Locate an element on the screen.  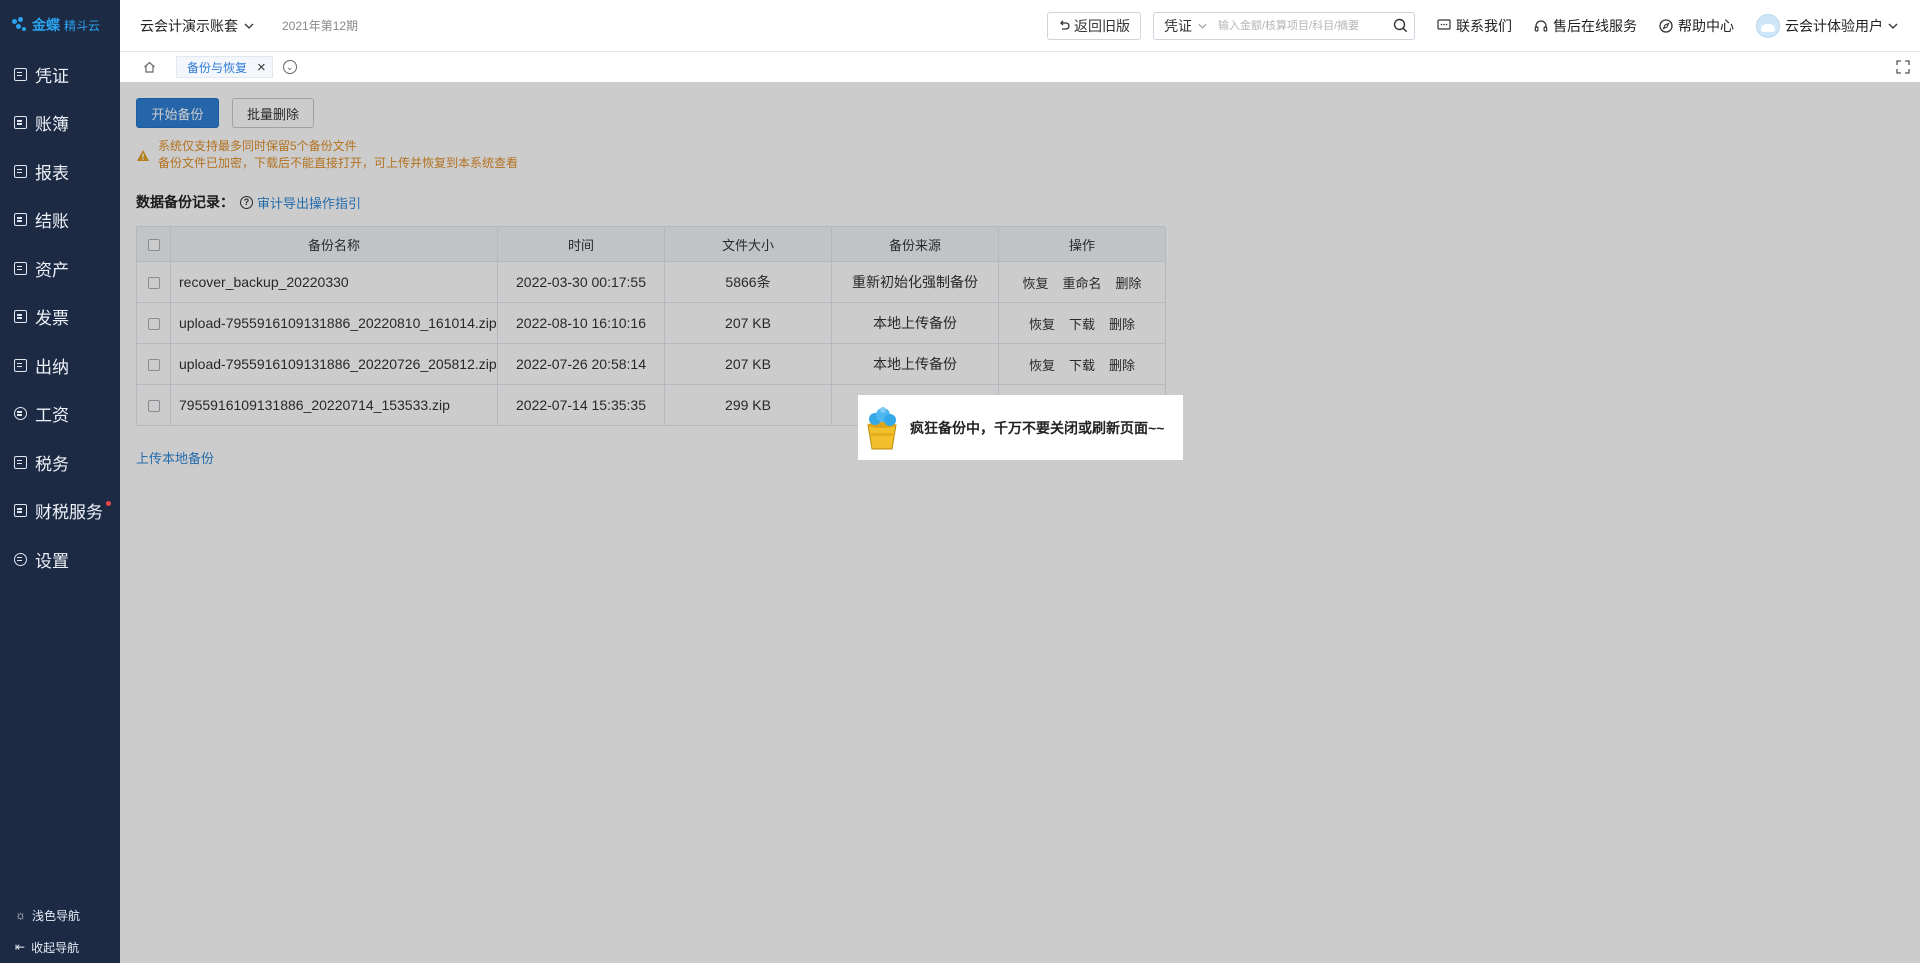
logo-mark-icon is located at coordinates (20, 25).